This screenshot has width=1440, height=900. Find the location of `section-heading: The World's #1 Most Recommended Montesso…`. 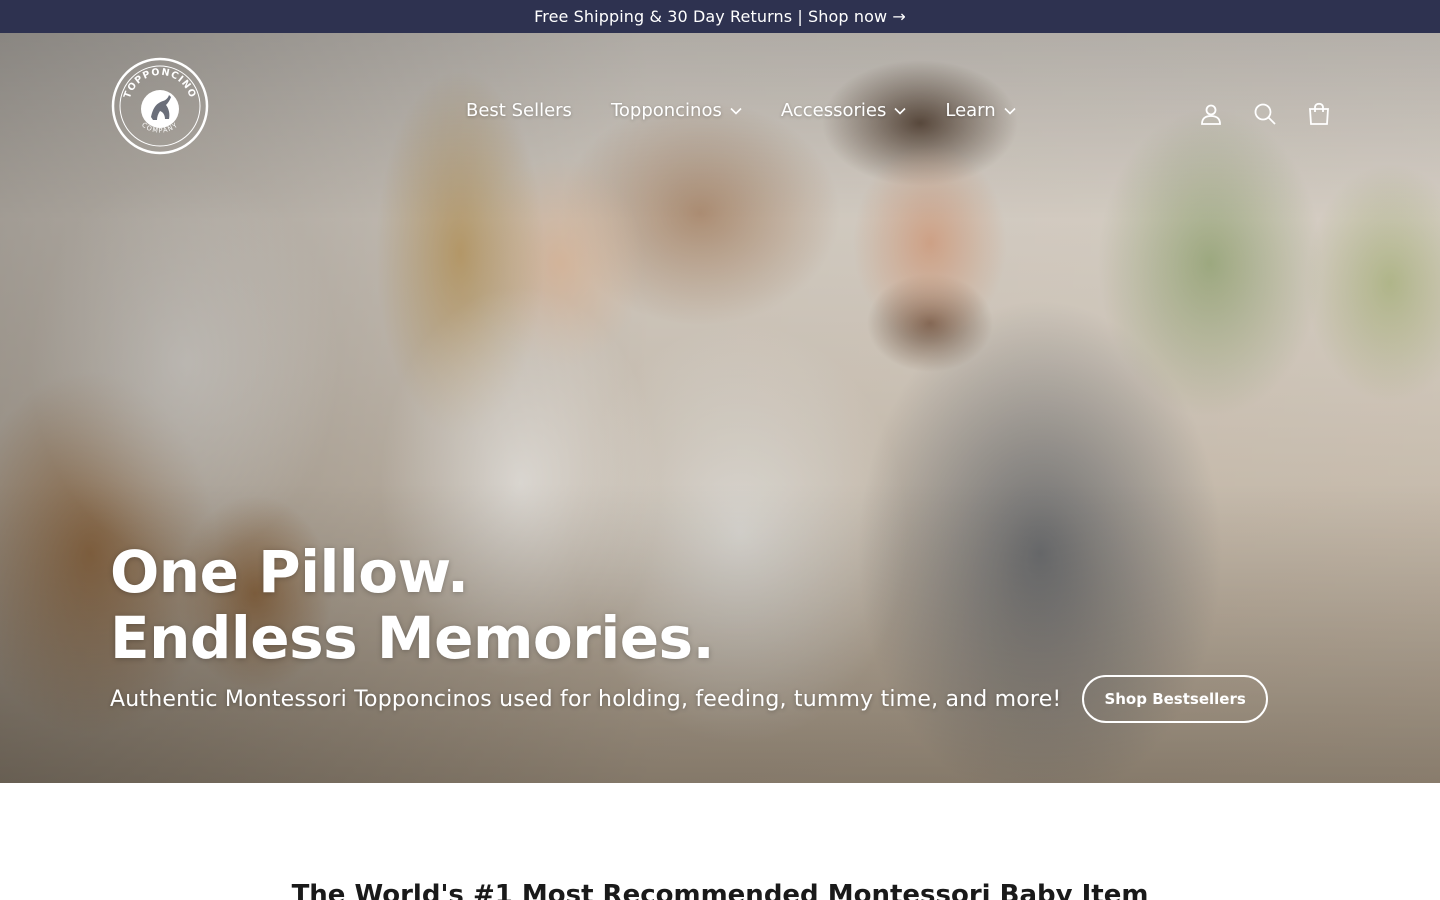

section-heading: The World's #1 Most Recommended Montesso… is located at coordinates (720, 890).